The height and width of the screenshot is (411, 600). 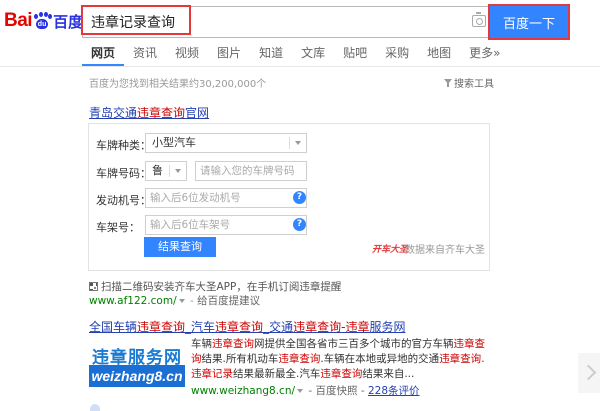 I want to click on tab-tieba: 贴吧, so click(x=355, y=54).